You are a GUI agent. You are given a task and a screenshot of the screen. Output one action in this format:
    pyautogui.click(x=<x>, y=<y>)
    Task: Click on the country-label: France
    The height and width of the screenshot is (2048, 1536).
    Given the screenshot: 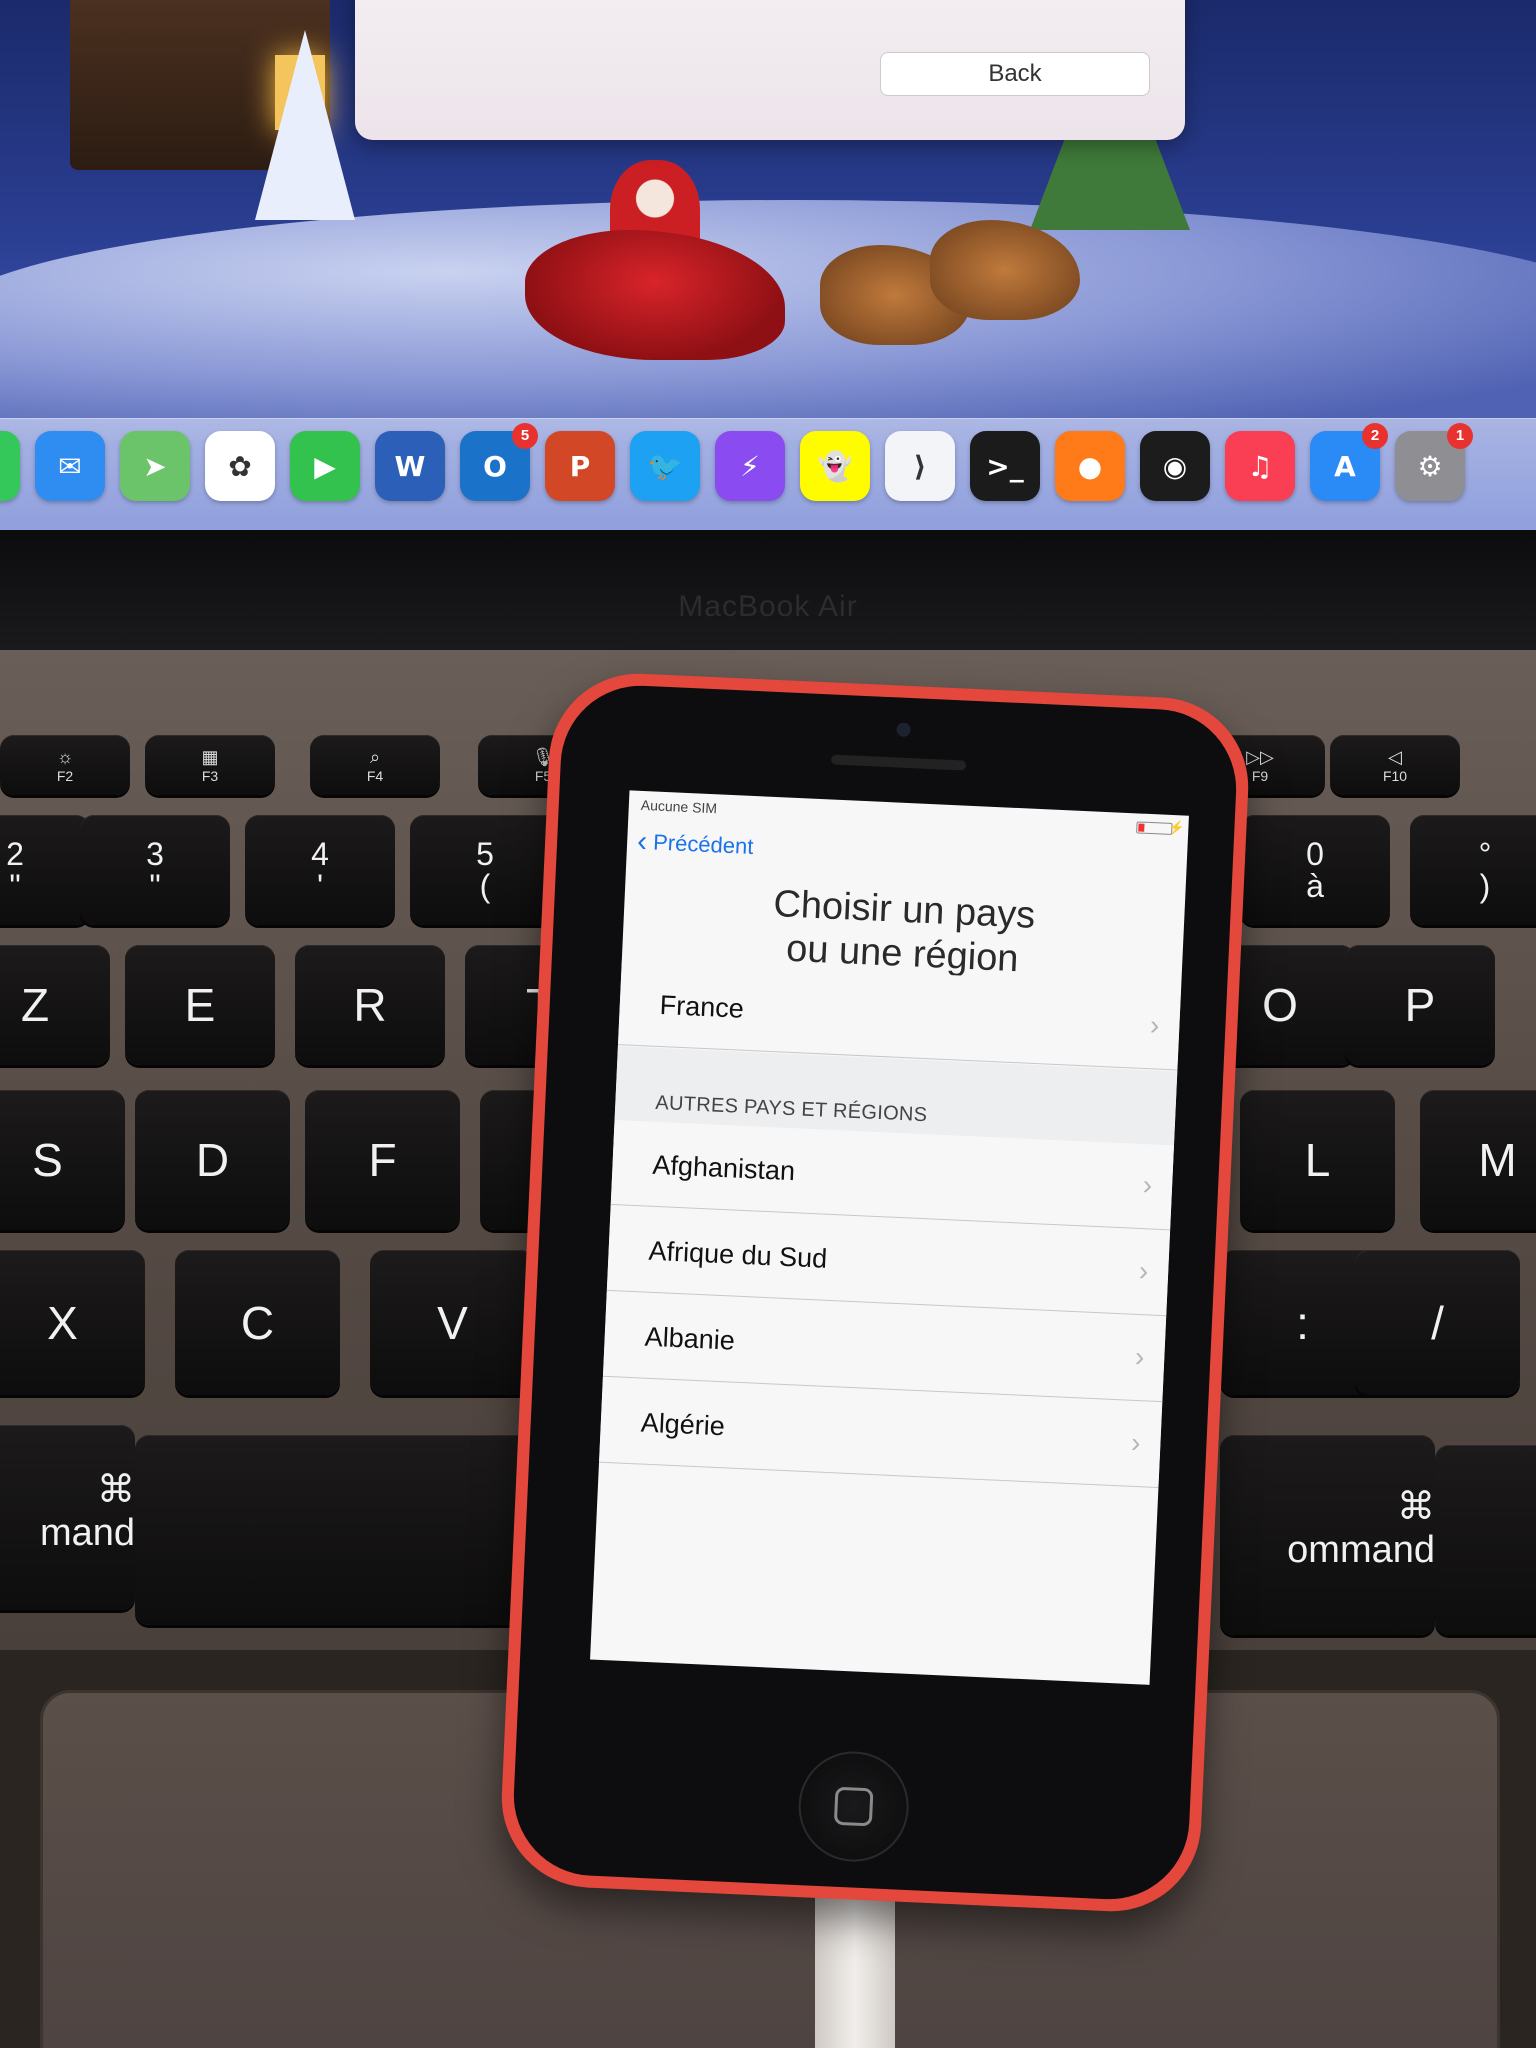 What is the action you would take?
    pyautogui.click(x=702, y=1006)
    